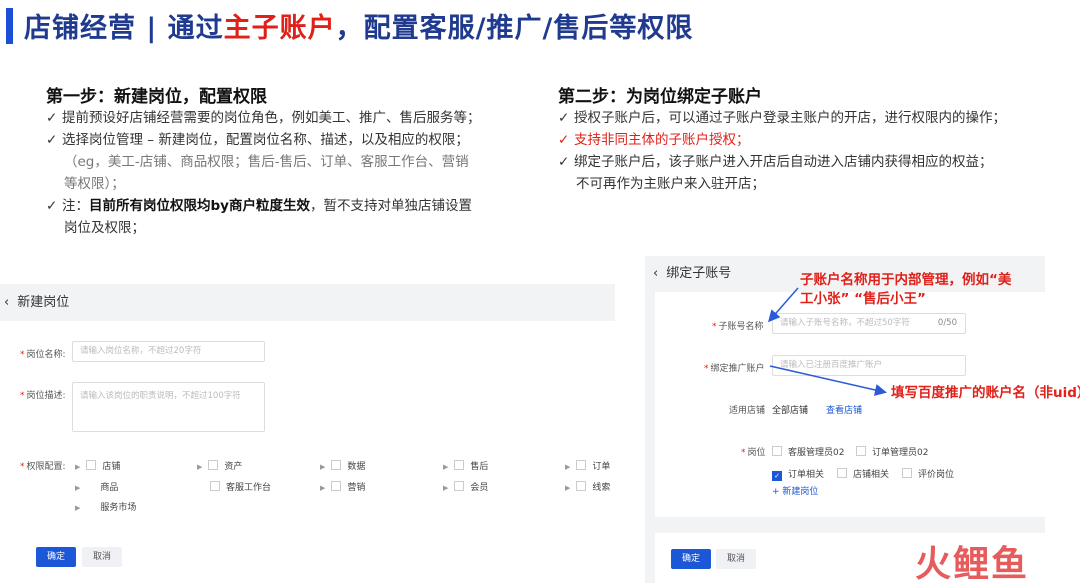 This screenshot has height=587, width=1080. Describe the element at coordinates (972, 564) in the screenshot. I see `watermark-logo: 火鲤鱼` at that location.